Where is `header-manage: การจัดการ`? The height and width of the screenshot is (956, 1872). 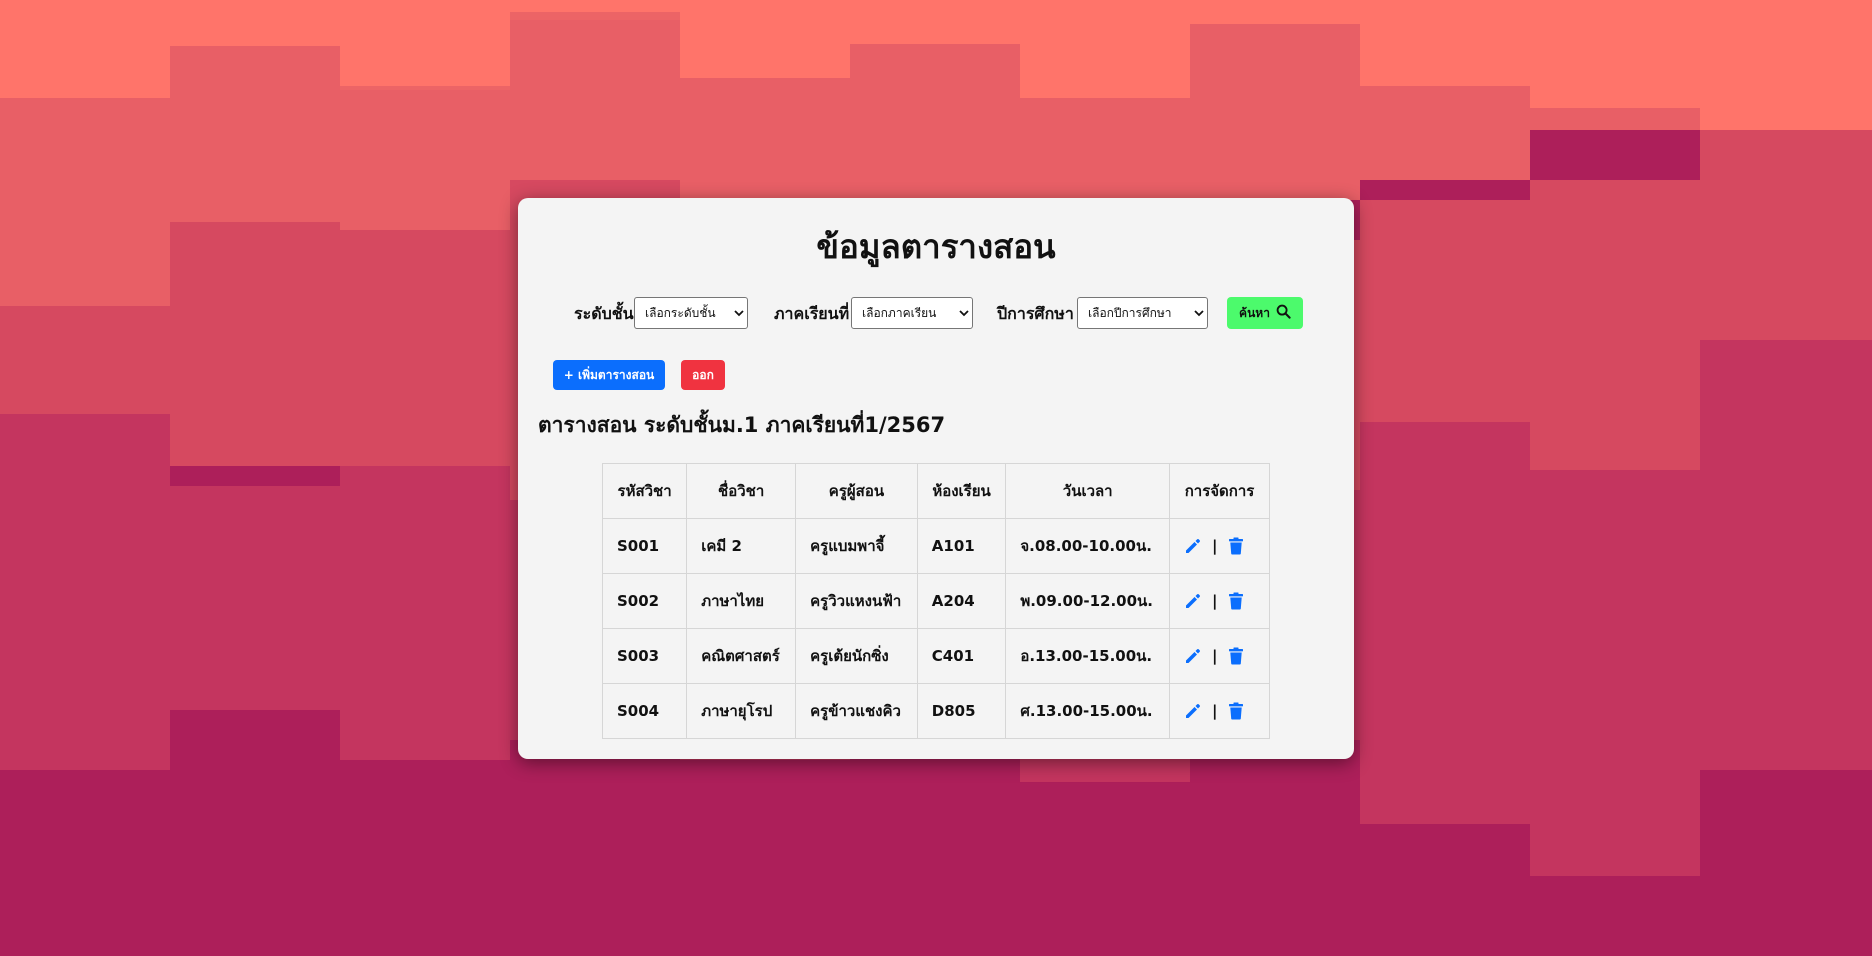 header-manage: การจัดการ is located at coordinates (1219, 491).